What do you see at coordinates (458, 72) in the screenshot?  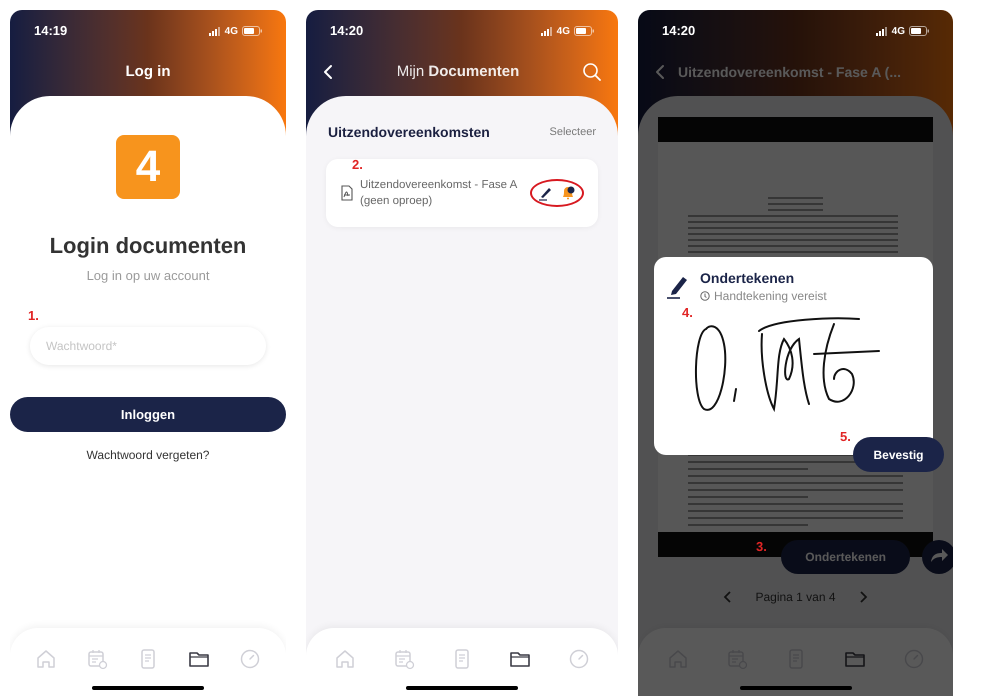 I see `screen-title: Mijn Documenten` at bounding box center [458, 72].